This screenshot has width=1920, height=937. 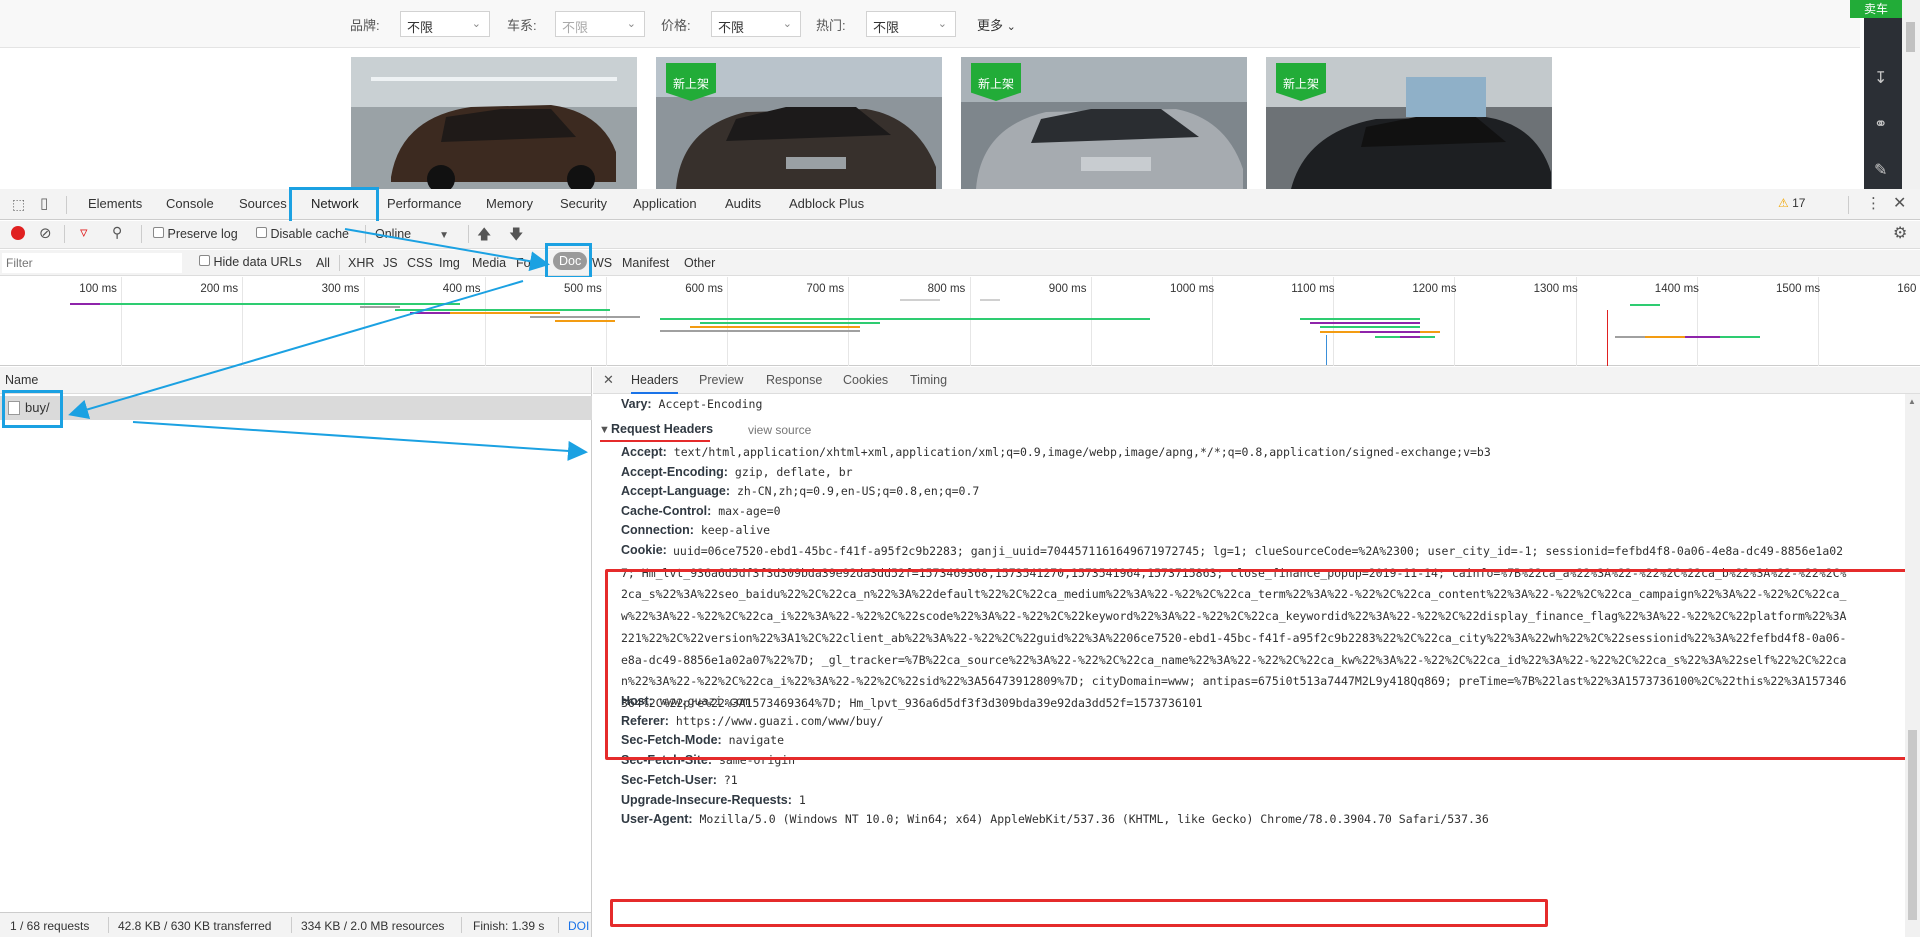 What do you see at coordinates (865, 380) in the screenshot?
I see `tab-cookies: Cookies` at bounding box center [865, 380].